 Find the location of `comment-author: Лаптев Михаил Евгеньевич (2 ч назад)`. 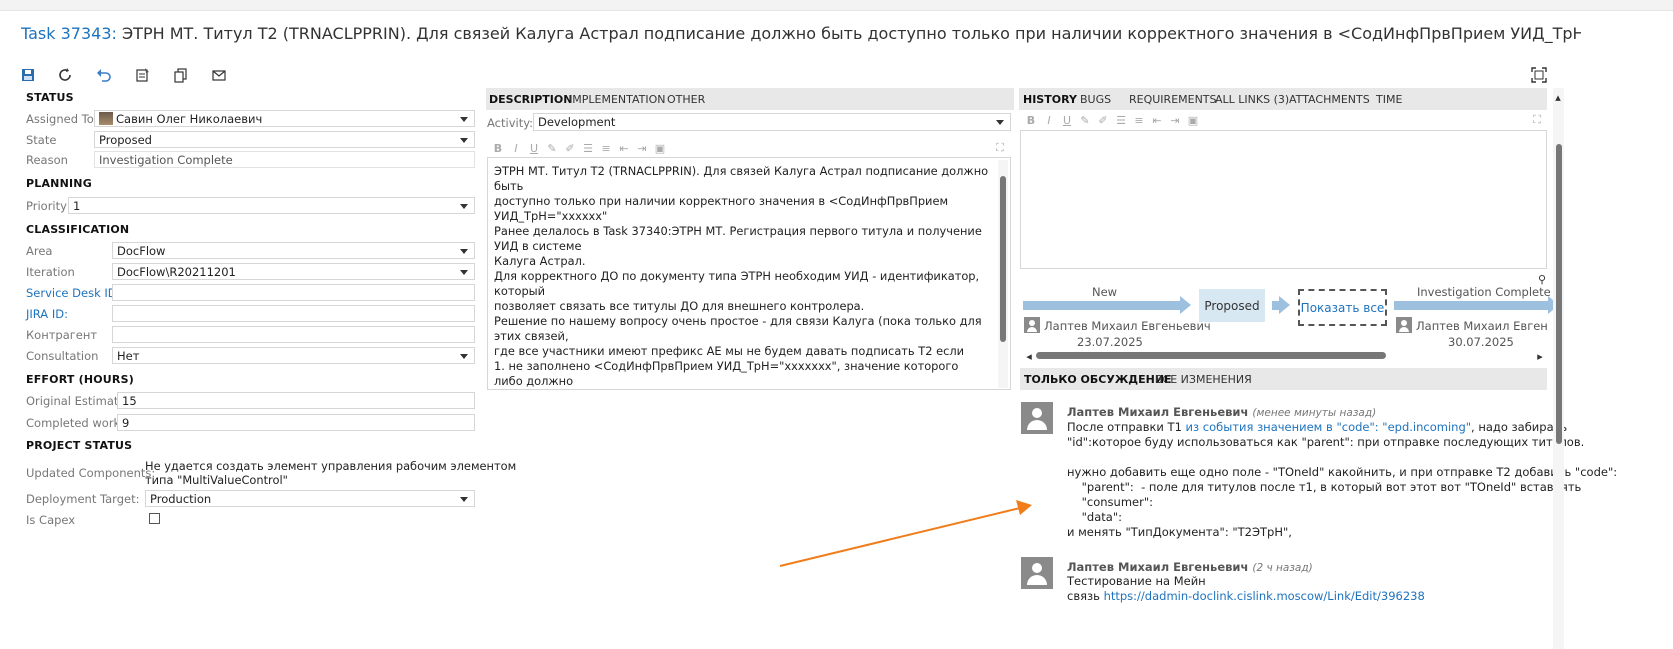

comment-author: Лаптев Михаил Евгеньевич (2 ч назад) is located at coordinates (1190, 567).